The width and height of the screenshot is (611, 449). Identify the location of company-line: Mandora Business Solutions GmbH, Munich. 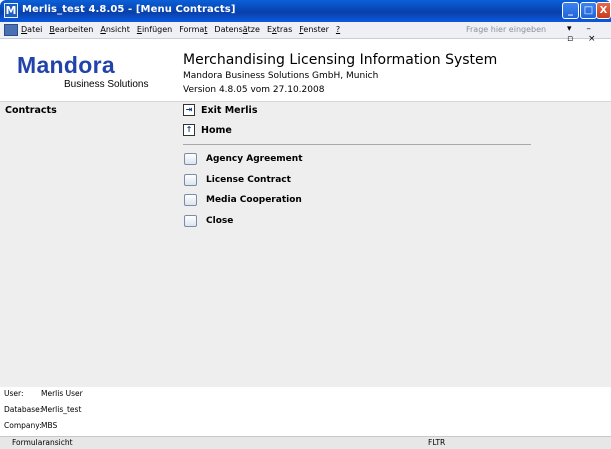
(281, 76).